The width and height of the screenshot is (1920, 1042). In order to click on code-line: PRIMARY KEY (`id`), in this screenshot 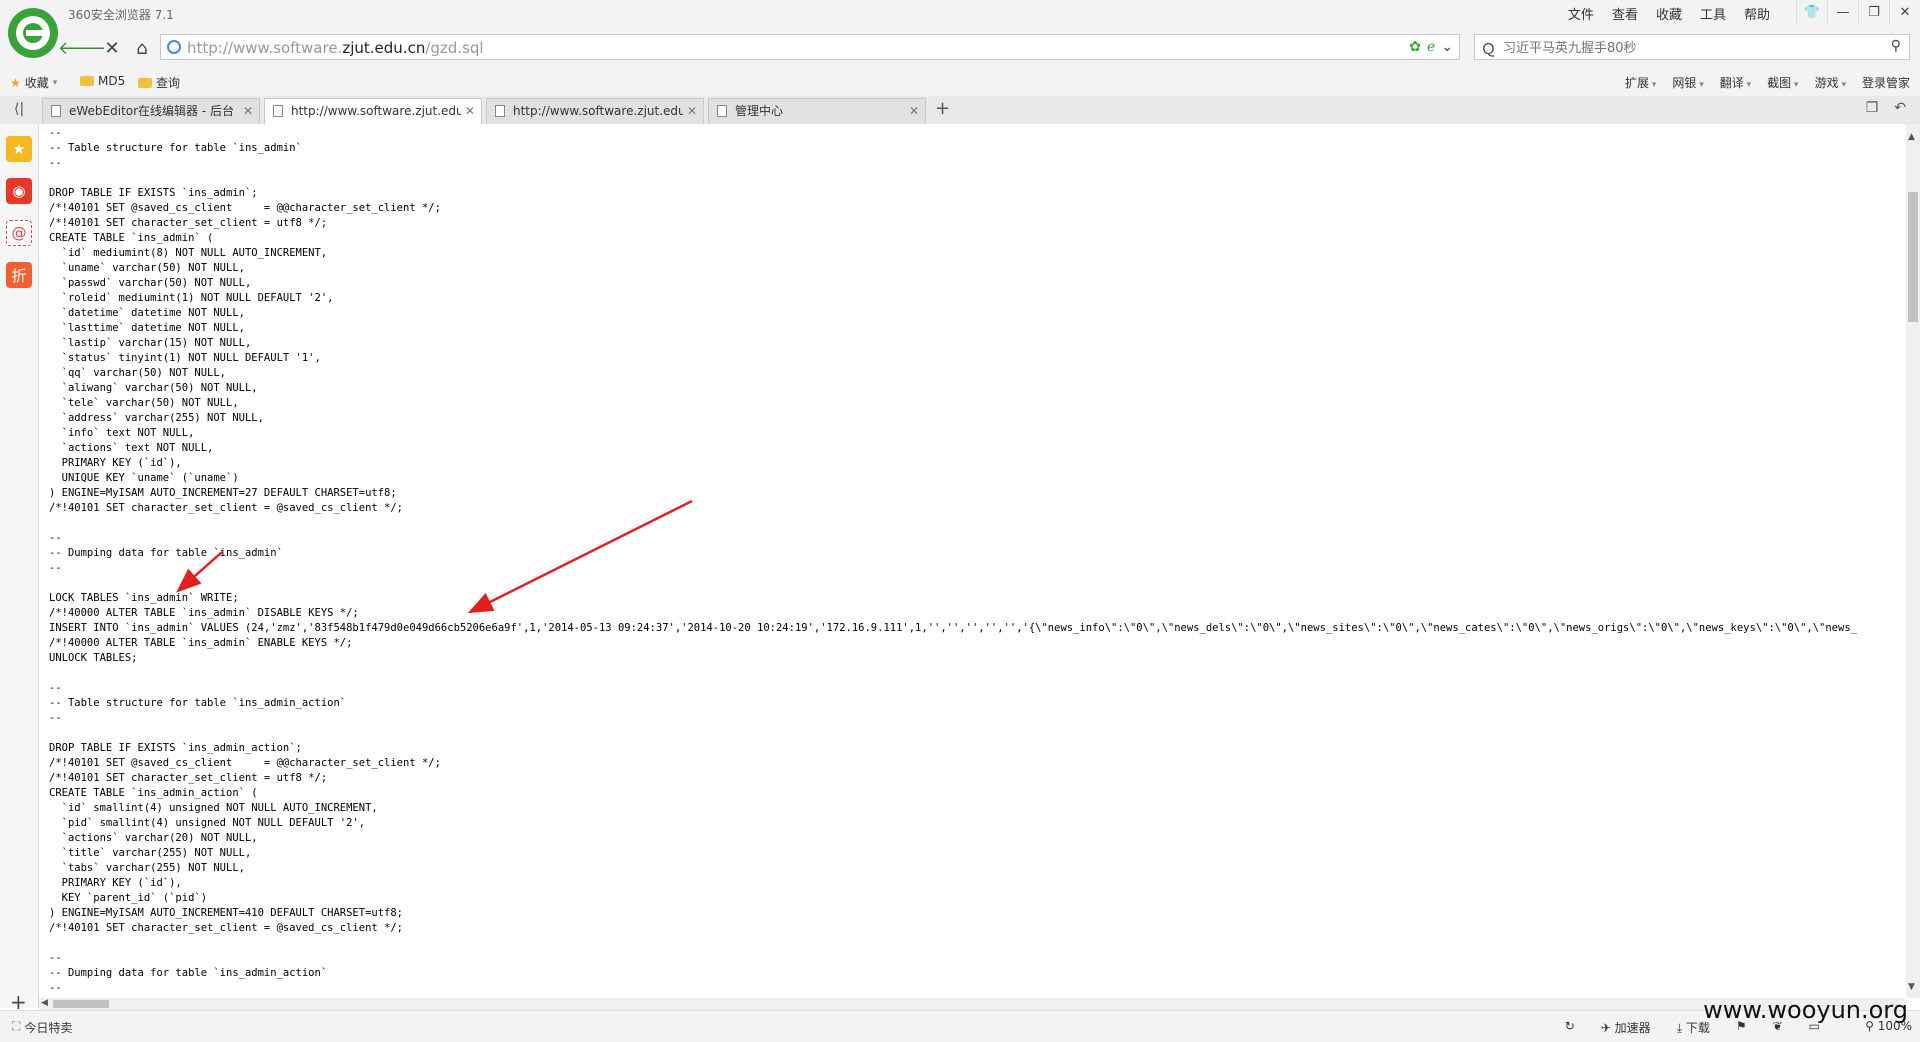, I will do `click(115, 463)`.